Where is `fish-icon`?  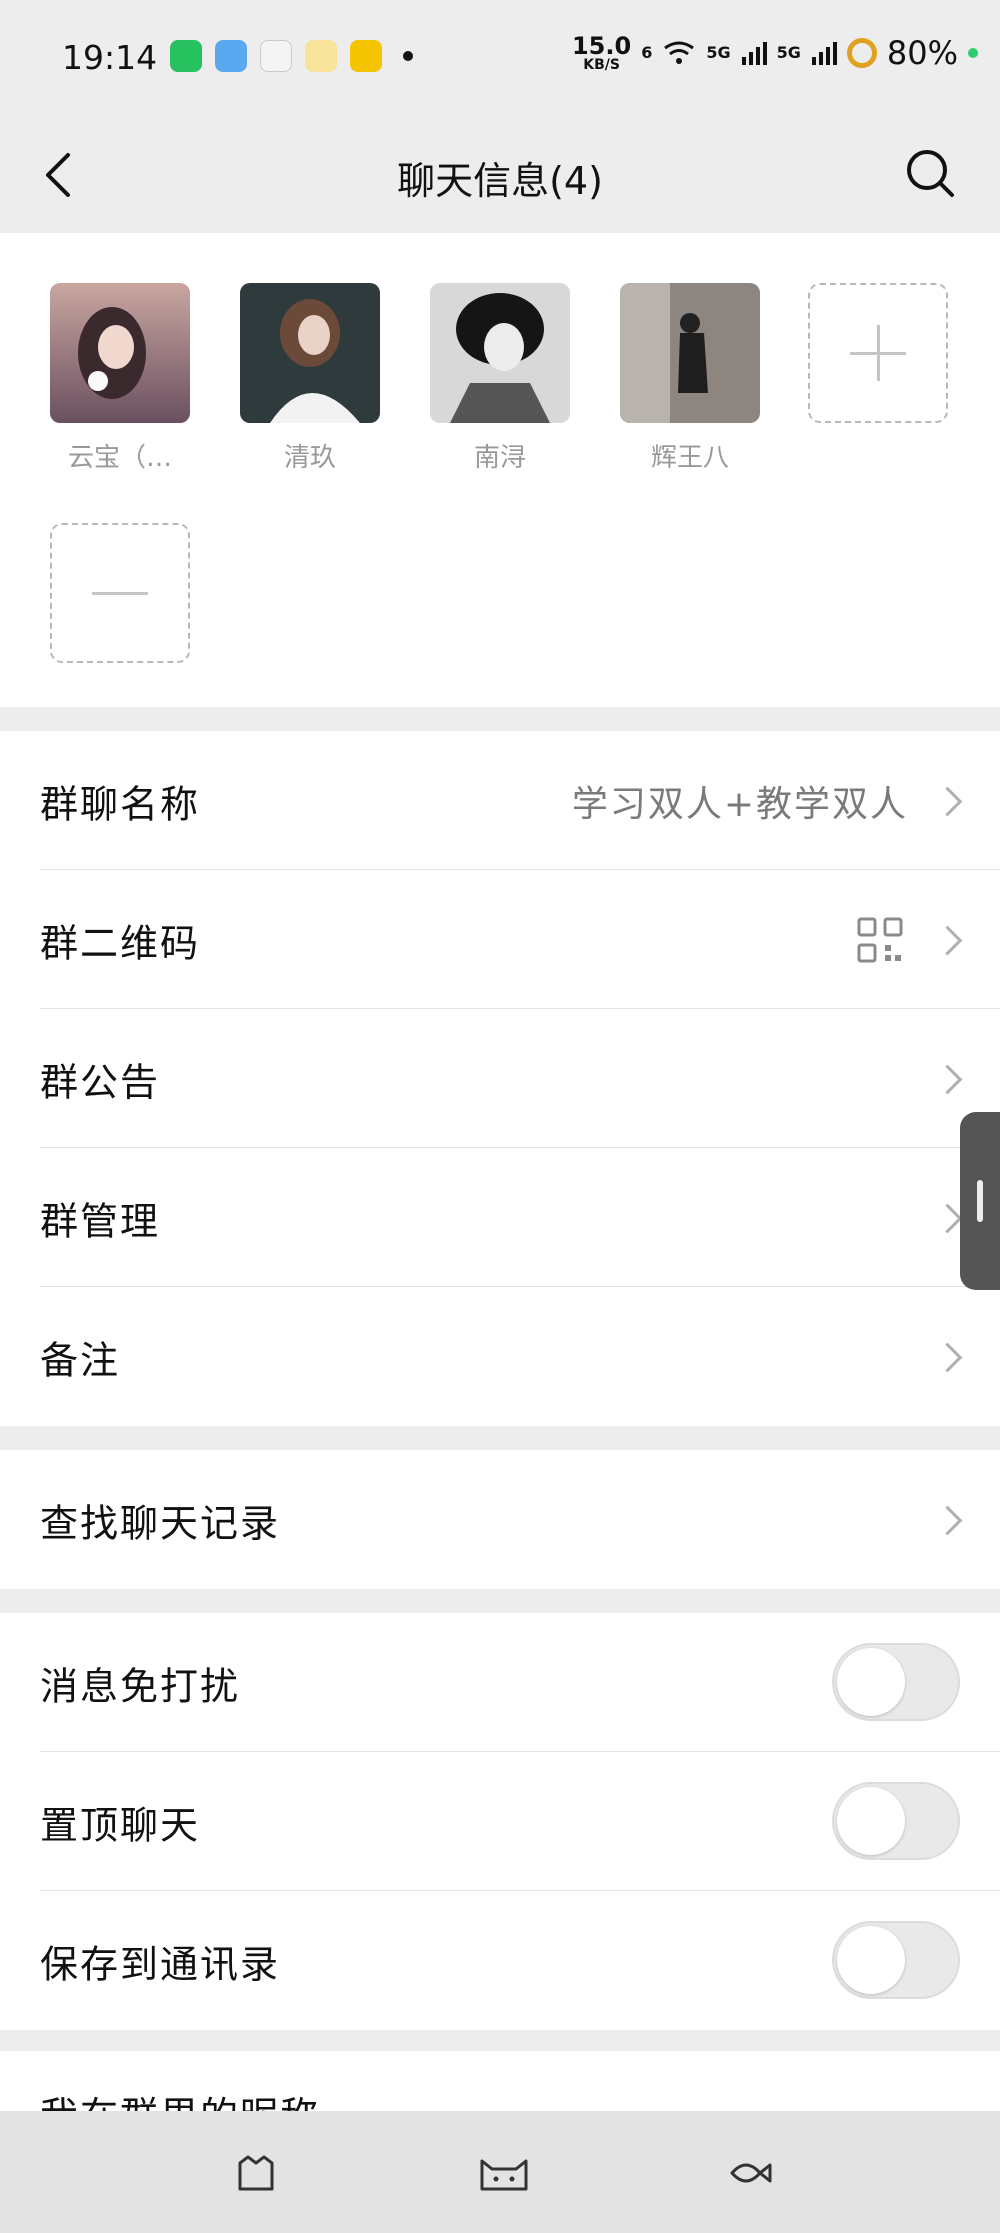
fish-icon is located at coordinates (750, 2173).